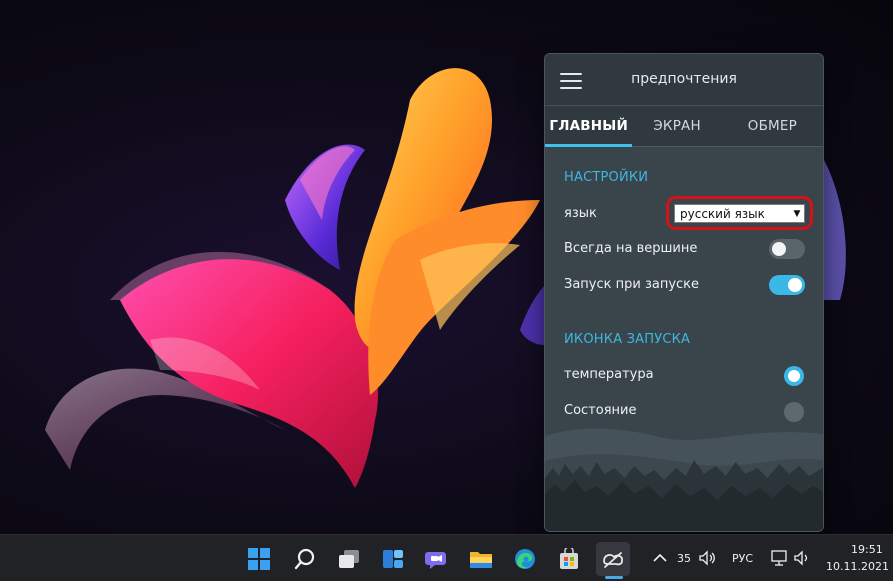  Describe the element at coordinates (349, 559) in the screenshot. I see `task-view-icon` at that location.